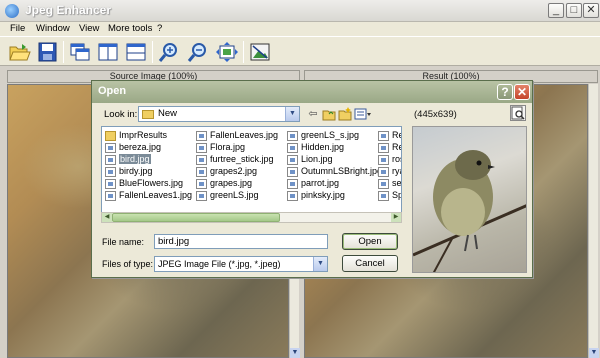  I want to click on scroll-left-arrow-icon: ◀, so click(107, 217).